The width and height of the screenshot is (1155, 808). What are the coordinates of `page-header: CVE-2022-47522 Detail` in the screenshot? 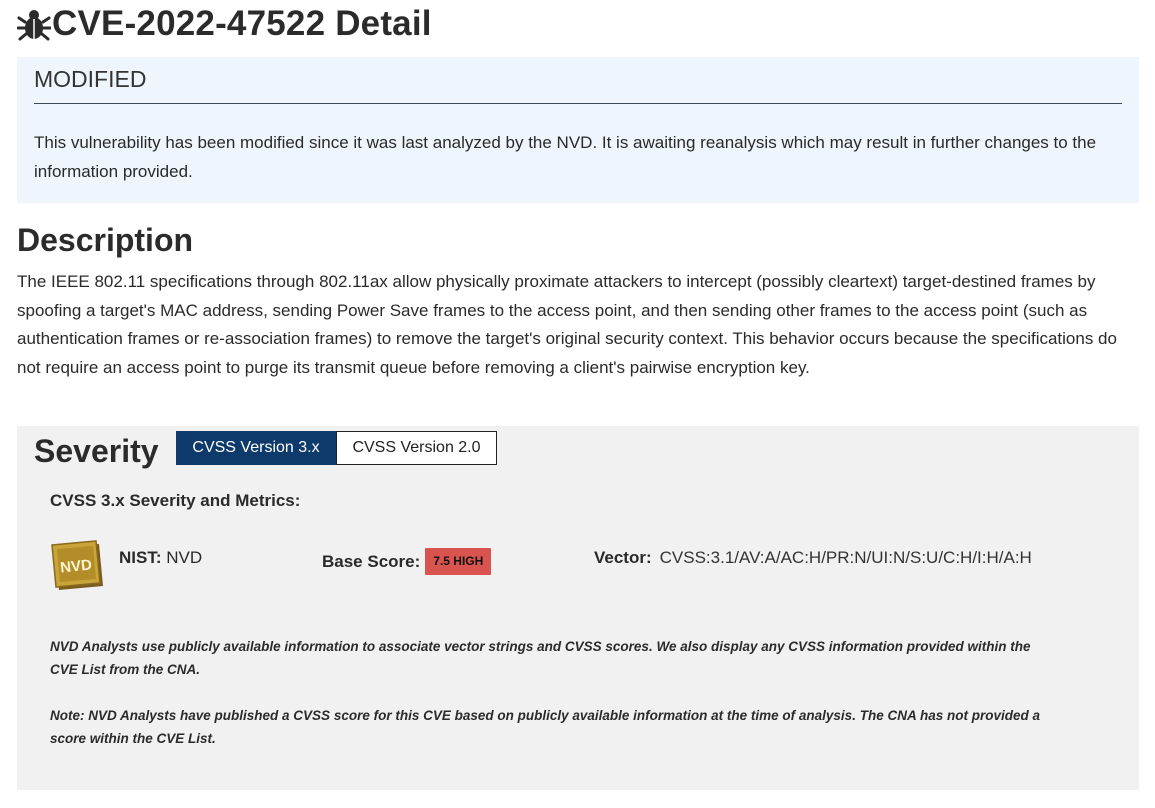 It's located at (224, 24).